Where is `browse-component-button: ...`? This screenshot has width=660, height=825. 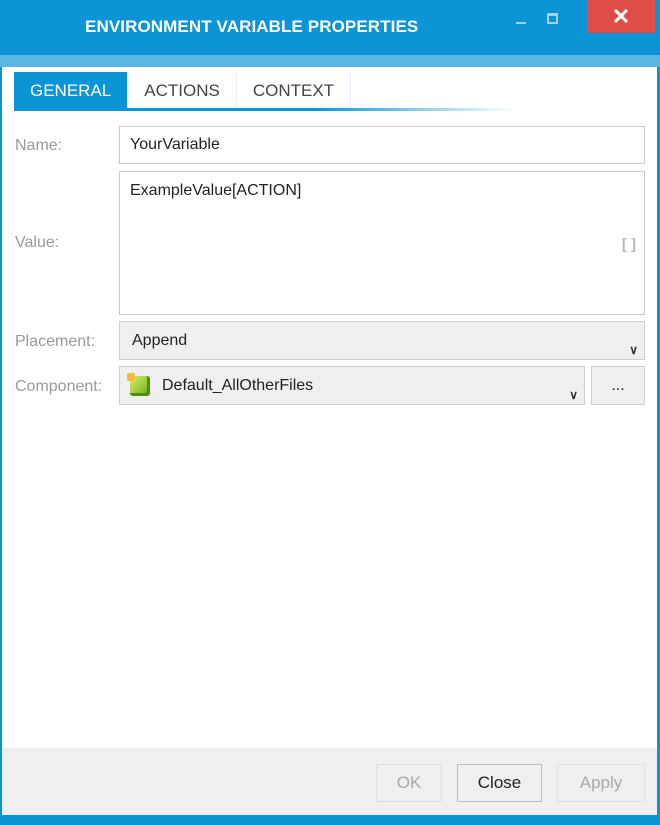
browse-component-button: ... is located at coordinates (618, 385).